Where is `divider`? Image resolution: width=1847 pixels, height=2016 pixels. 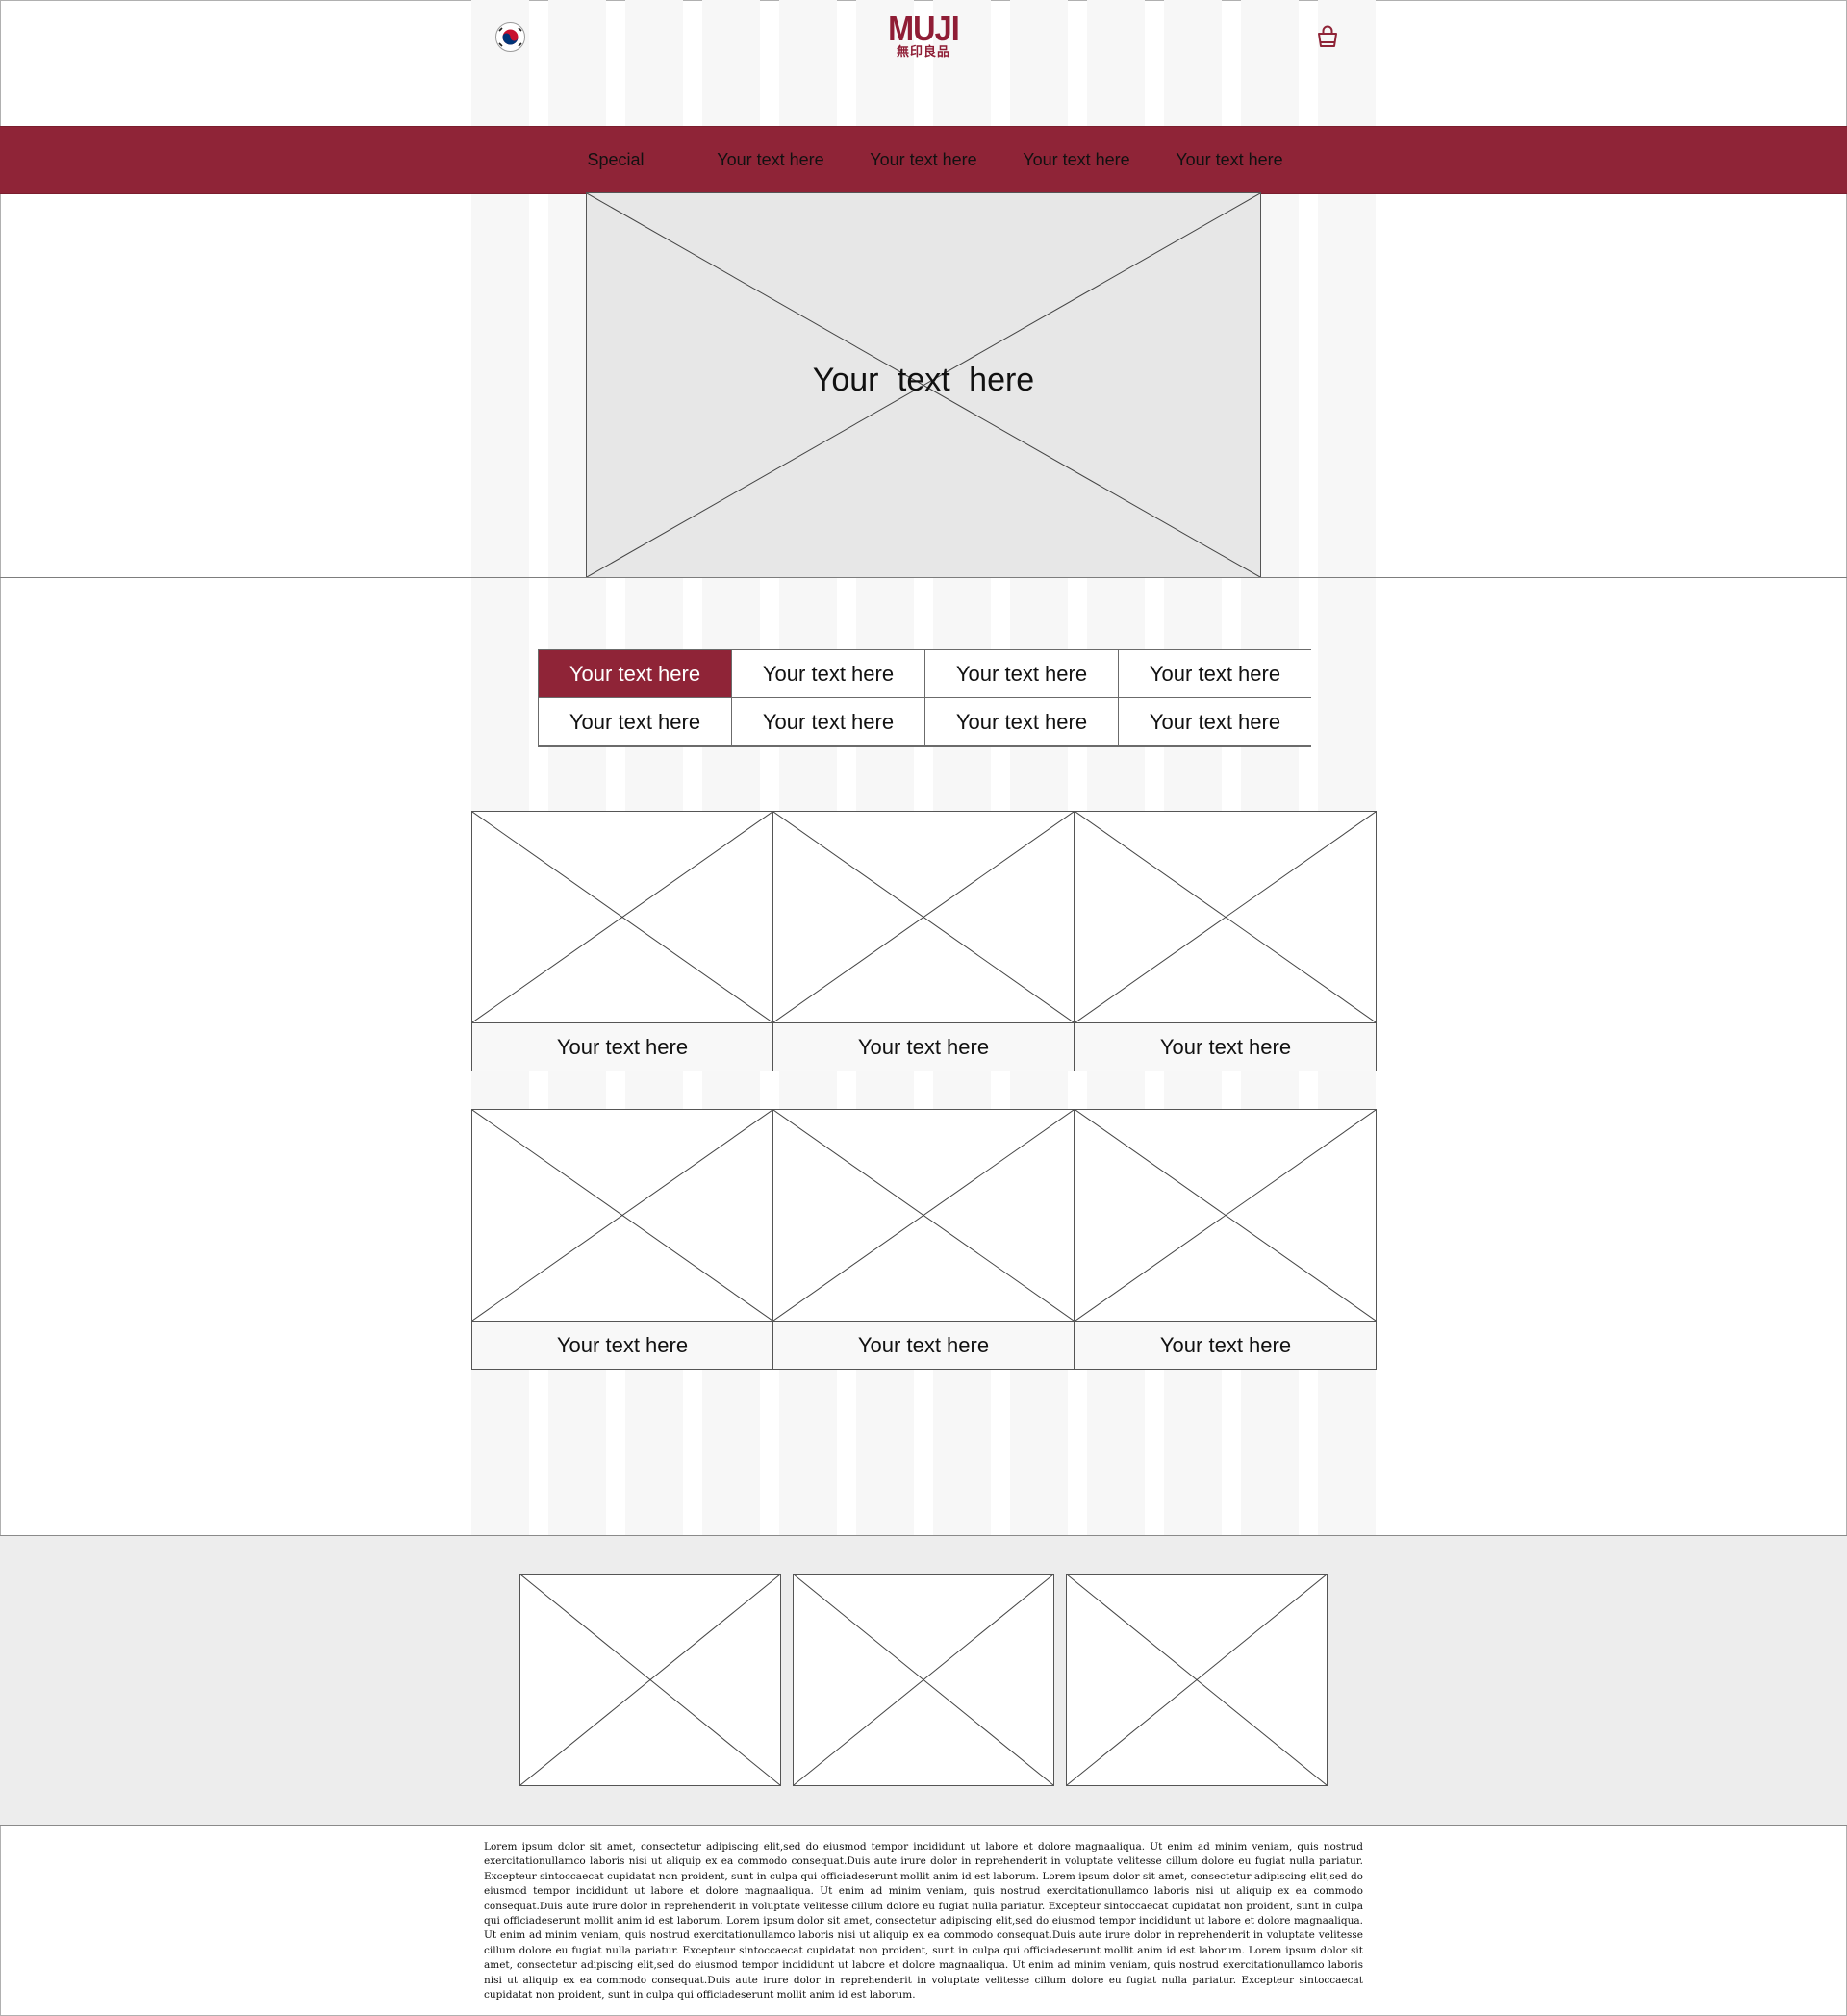
divider is located at coordinates (924, 578).